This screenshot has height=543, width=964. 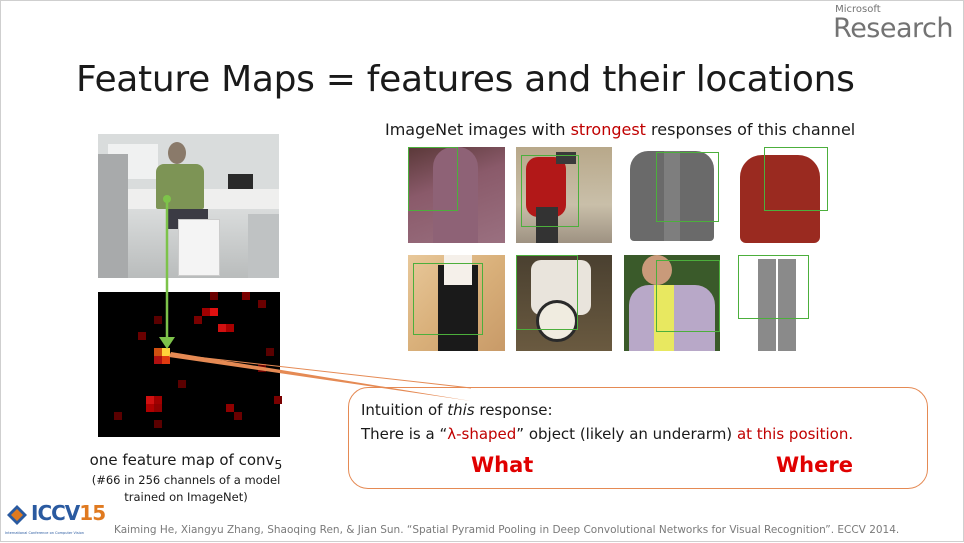 What do you see at coordinates (482, 434) in the screenshot?
I see `callout-line2-red: λ-shaped` at bounding box center [482, 434].